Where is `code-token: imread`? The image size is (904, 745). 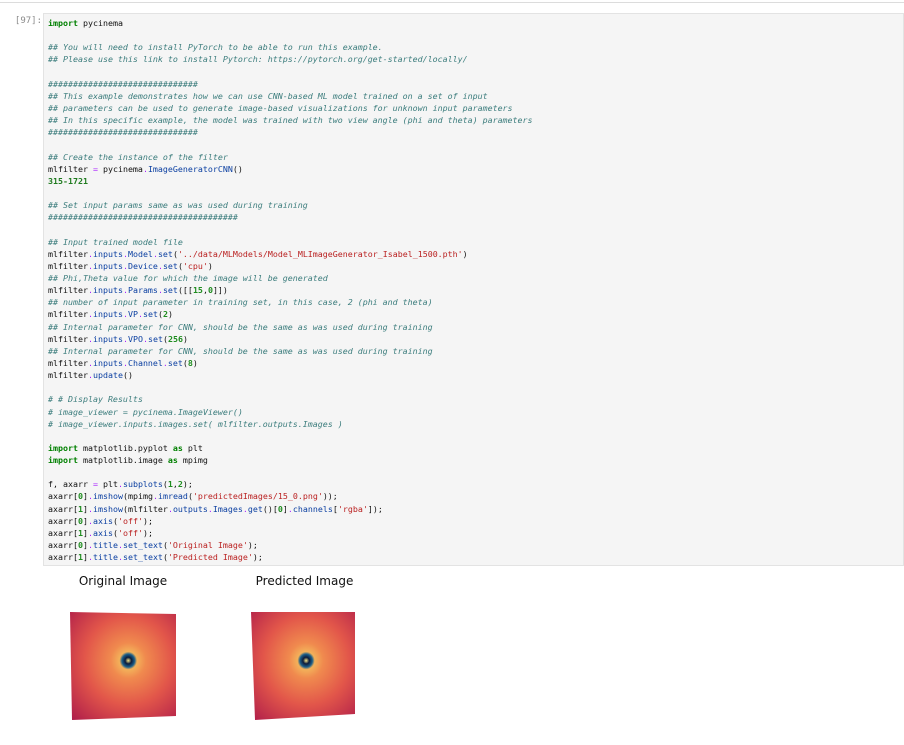 code-token: imread is located at coordinates (172, 496).